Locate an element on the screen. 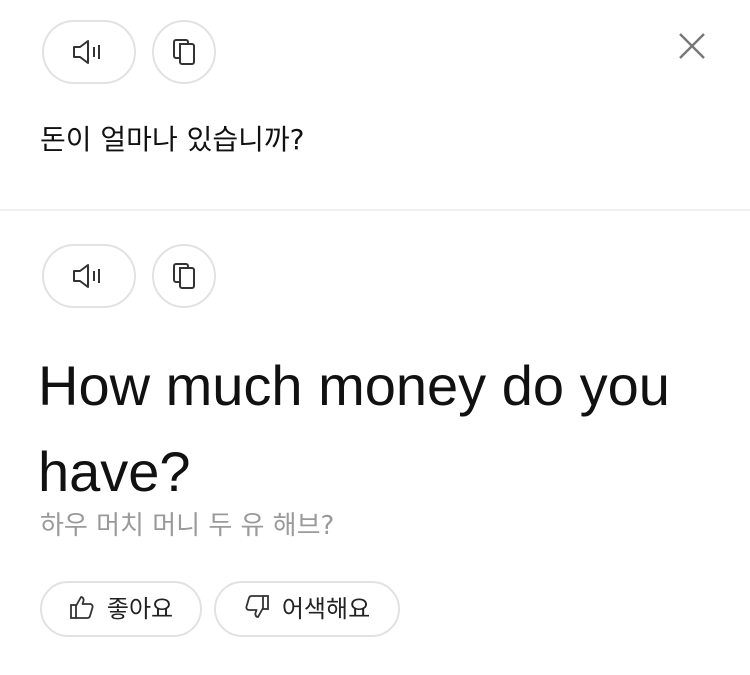 This screenshot has height=675, width=750. dislike-button: 어색해요 is located at coordinates (307, 609).